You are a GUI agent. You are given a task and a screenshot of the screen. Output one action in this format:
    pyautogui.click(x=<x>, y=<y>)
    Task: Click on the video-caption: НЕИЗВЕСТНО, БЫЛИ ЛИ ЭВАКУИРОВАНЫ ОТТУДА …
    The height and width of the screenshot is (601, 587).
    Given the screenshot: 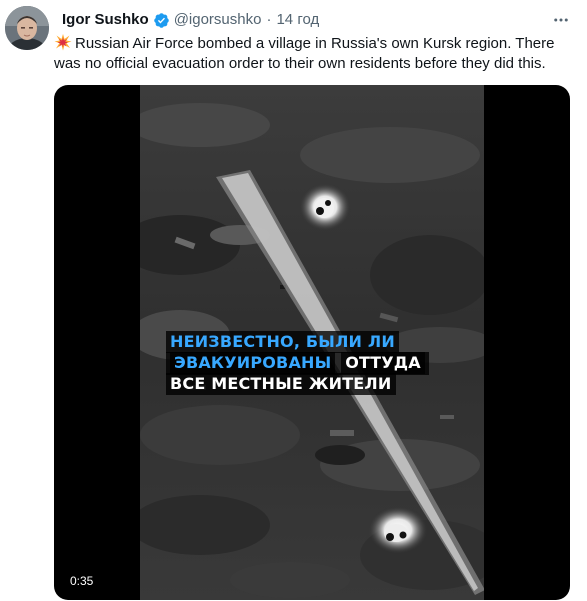 What is the action you would take?
    pyautogui.click(x=297, y=363)
    